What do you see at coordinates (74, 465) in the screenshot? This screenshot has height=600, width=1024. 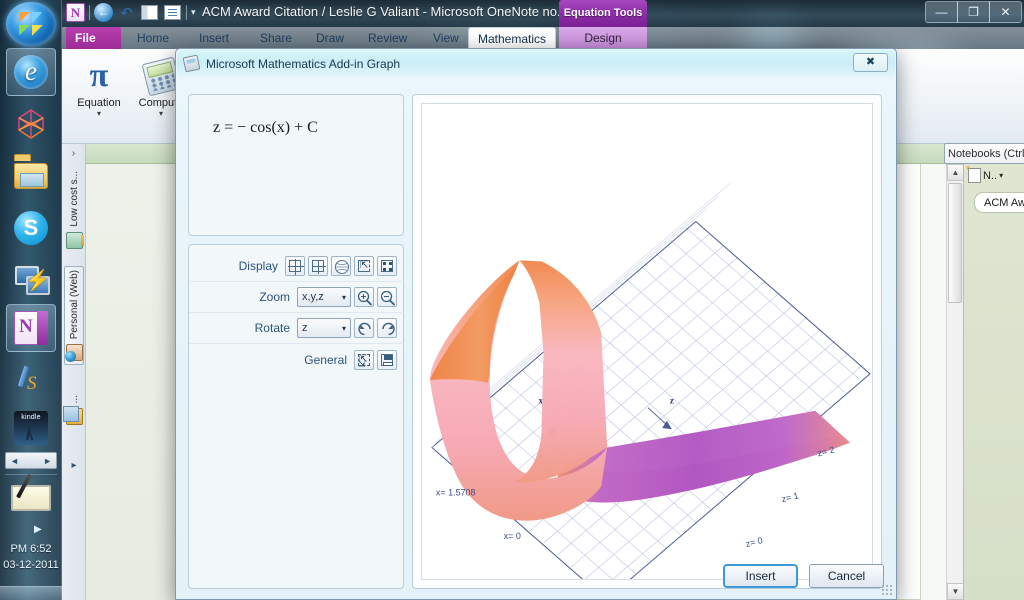 I see `collapse-navigation-icon: ▸` at bounding box center [74, 465].